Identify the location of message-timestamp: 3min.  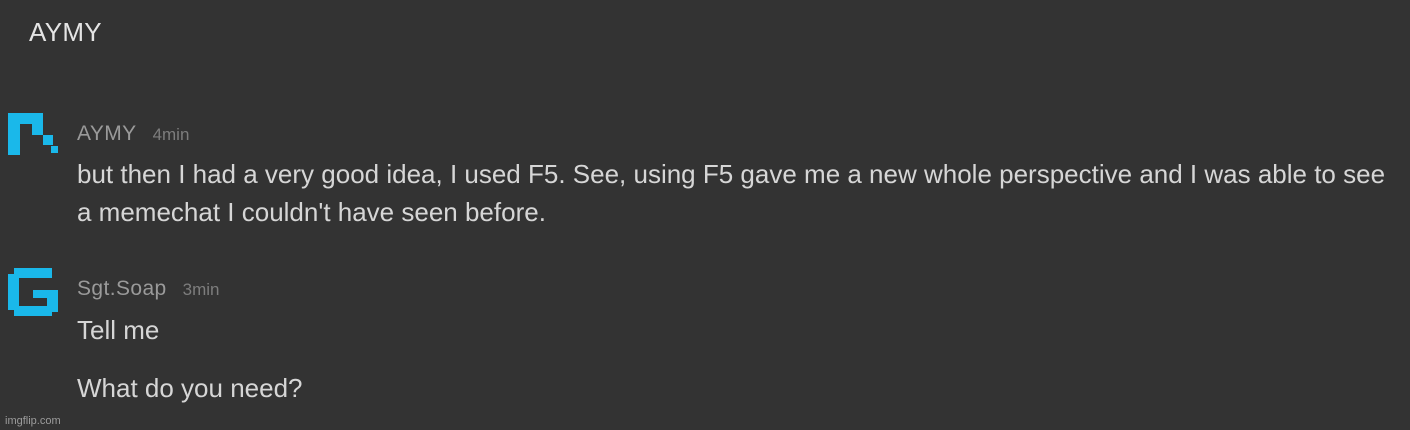
(201, 289).